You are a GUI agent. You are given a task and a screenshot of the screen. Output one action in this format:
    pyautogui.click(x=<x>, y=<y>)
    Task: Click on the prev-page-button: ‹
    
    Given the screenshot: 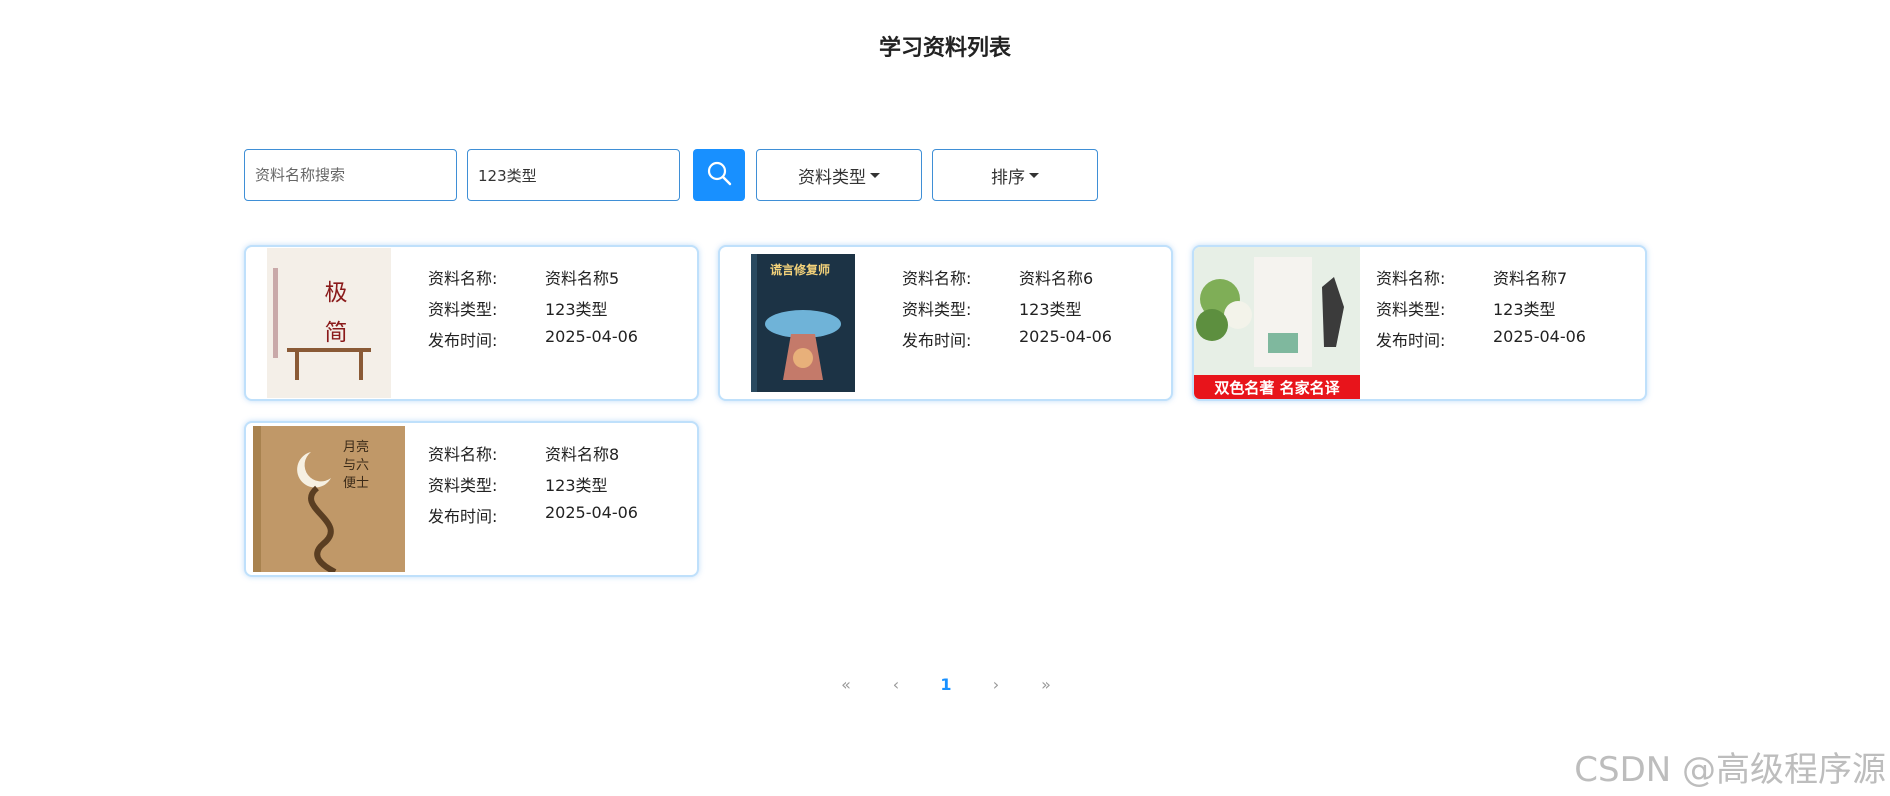 What is the action you would take?
    pyautogui.click(x=896, y=684)
    